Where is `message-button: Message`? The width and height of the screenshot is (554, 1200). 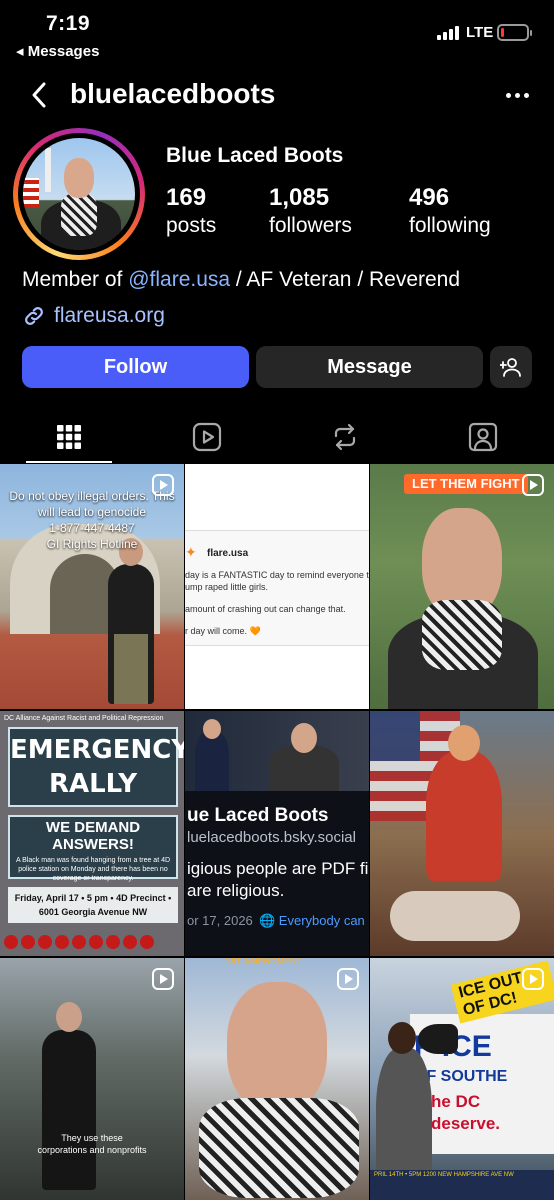
message-button: Message is located at coordinates (369, 367).